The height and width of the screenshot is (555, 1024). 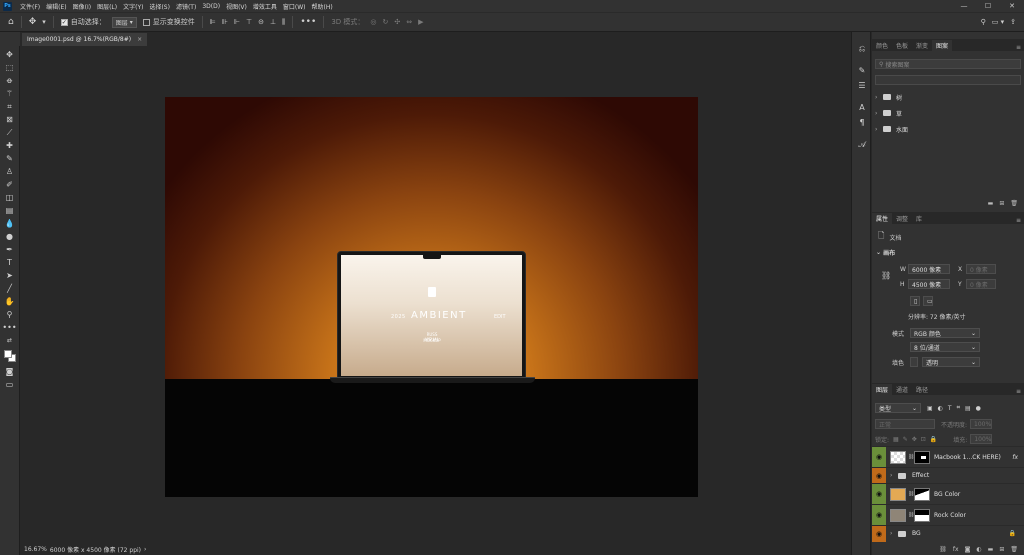 What do you see at coordinates (1014, 549) in the screenshot?
I see `delete-layer-icon: 🗑` at bounding box center [1014, 549].